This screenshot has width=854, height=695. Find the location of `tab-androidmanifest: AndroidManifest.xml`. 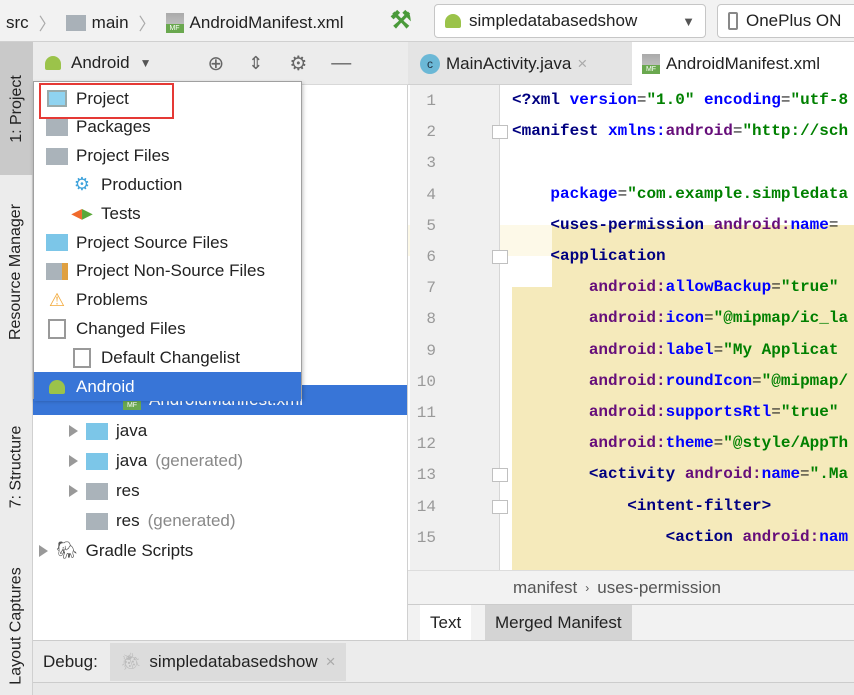

tab-androidmanifest: AndroidManifest.xml is located at coordinates (743, 63).